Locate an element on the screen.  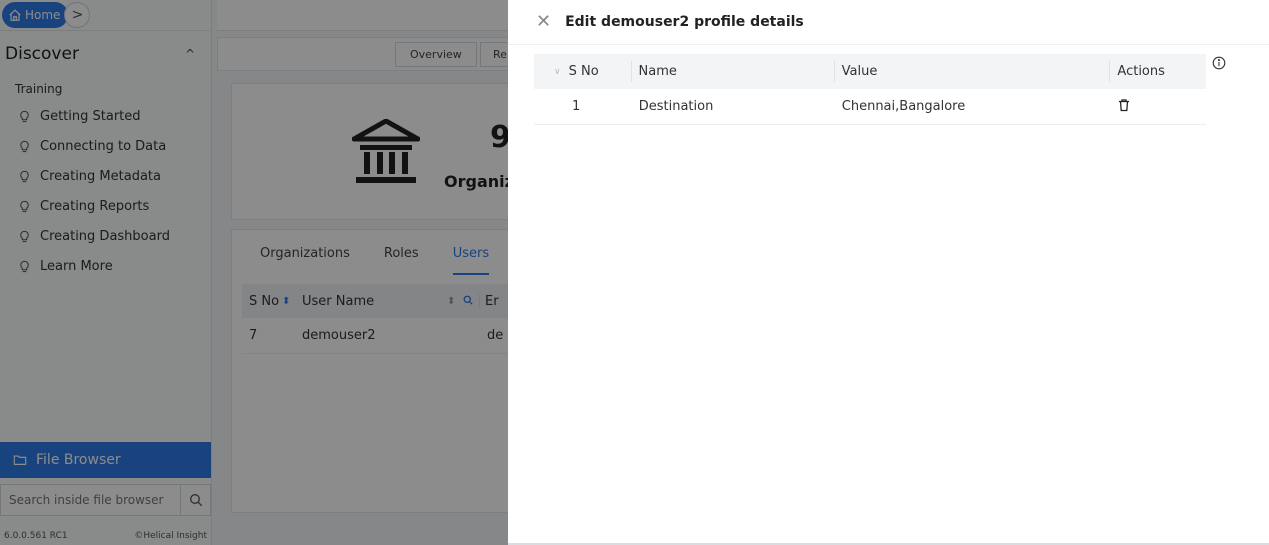
drawer-title: Edit demouser2 profile details is located at coordinates (684, 22).